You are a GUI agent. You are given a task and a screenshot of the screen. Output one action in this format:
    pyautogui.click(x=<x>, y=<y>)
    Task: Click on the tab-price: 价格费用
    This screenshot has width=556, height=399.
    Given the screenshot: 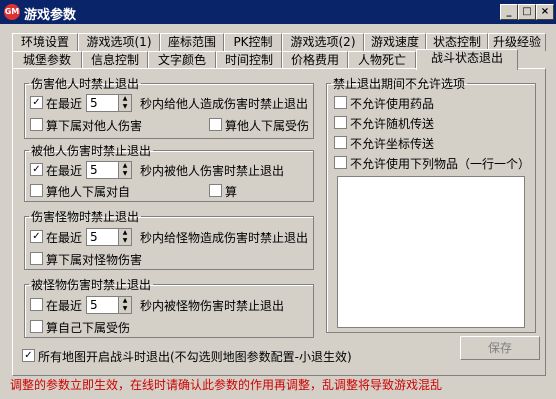 What is the action you would take?
    pyautogui.click(x=315, y=60)
    